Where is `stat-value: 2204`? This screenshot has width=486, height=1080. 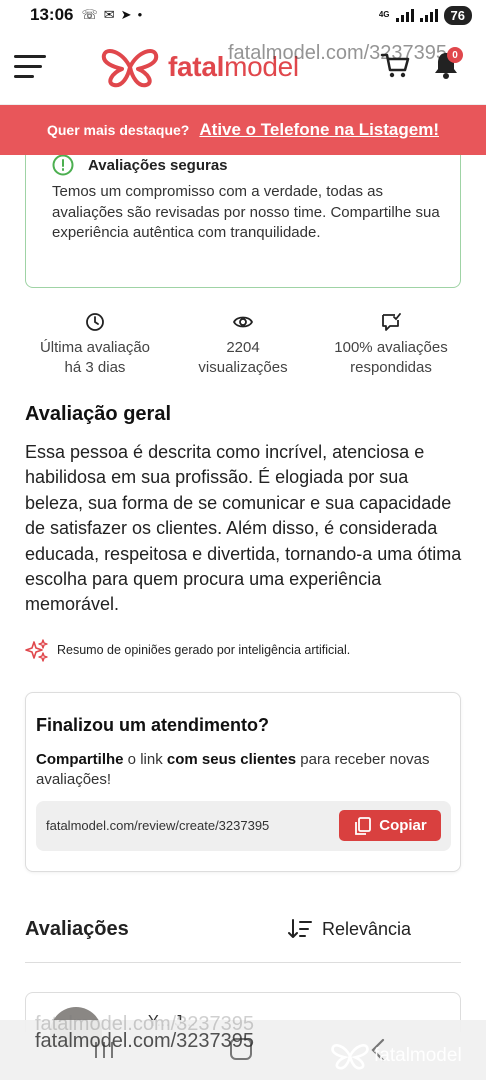
stat-value: 2204 is located at coordinates (243, 347).